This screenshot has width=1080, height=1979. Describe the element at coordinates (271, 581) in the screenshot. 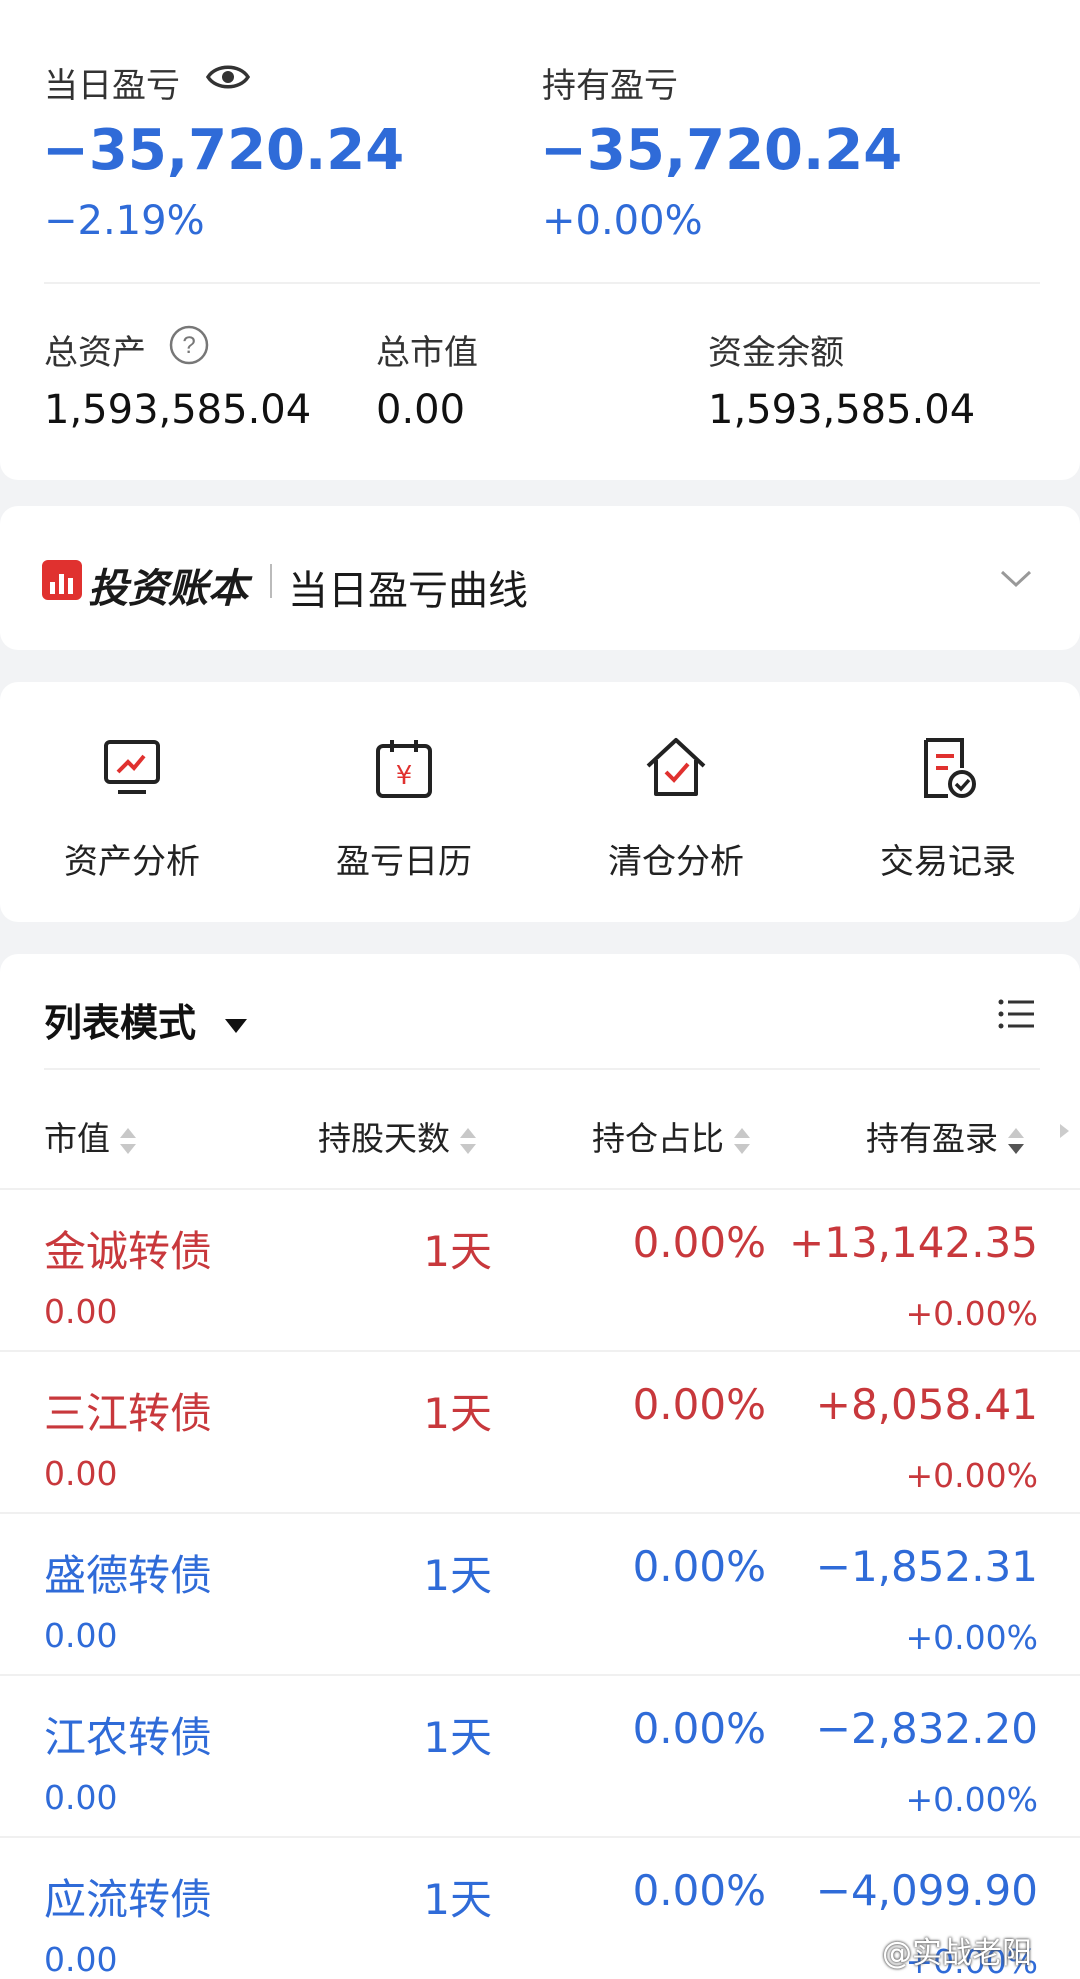

I see `banner-separator` at that location.